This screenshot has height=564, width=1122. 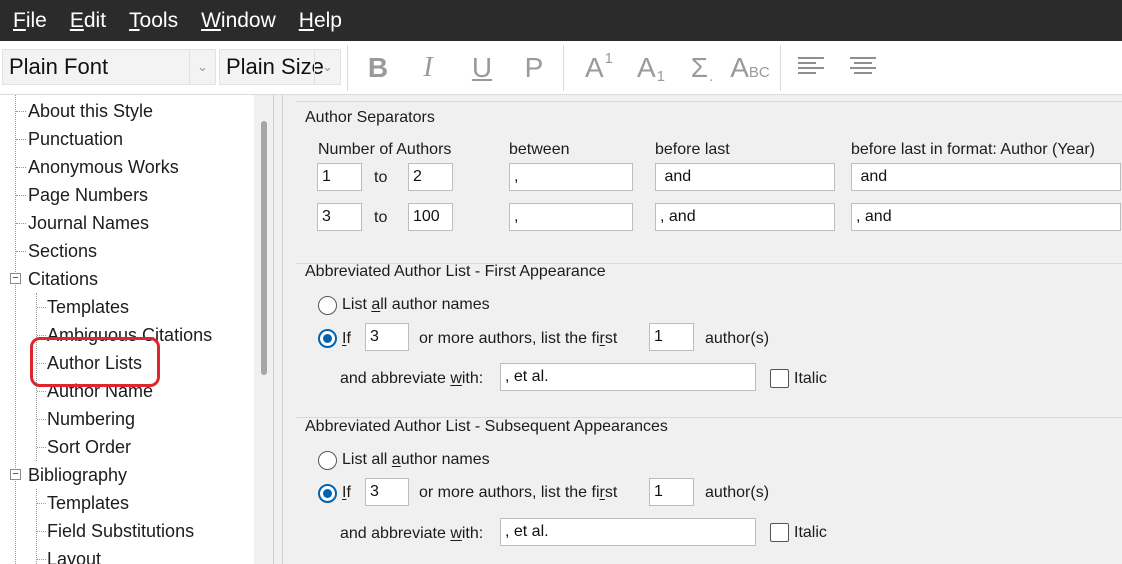 What do you see at coordinates (90, 111) in the screenshot?
I see `tree-item-about-this-style: About this Style` at bounding box center [90, 111].